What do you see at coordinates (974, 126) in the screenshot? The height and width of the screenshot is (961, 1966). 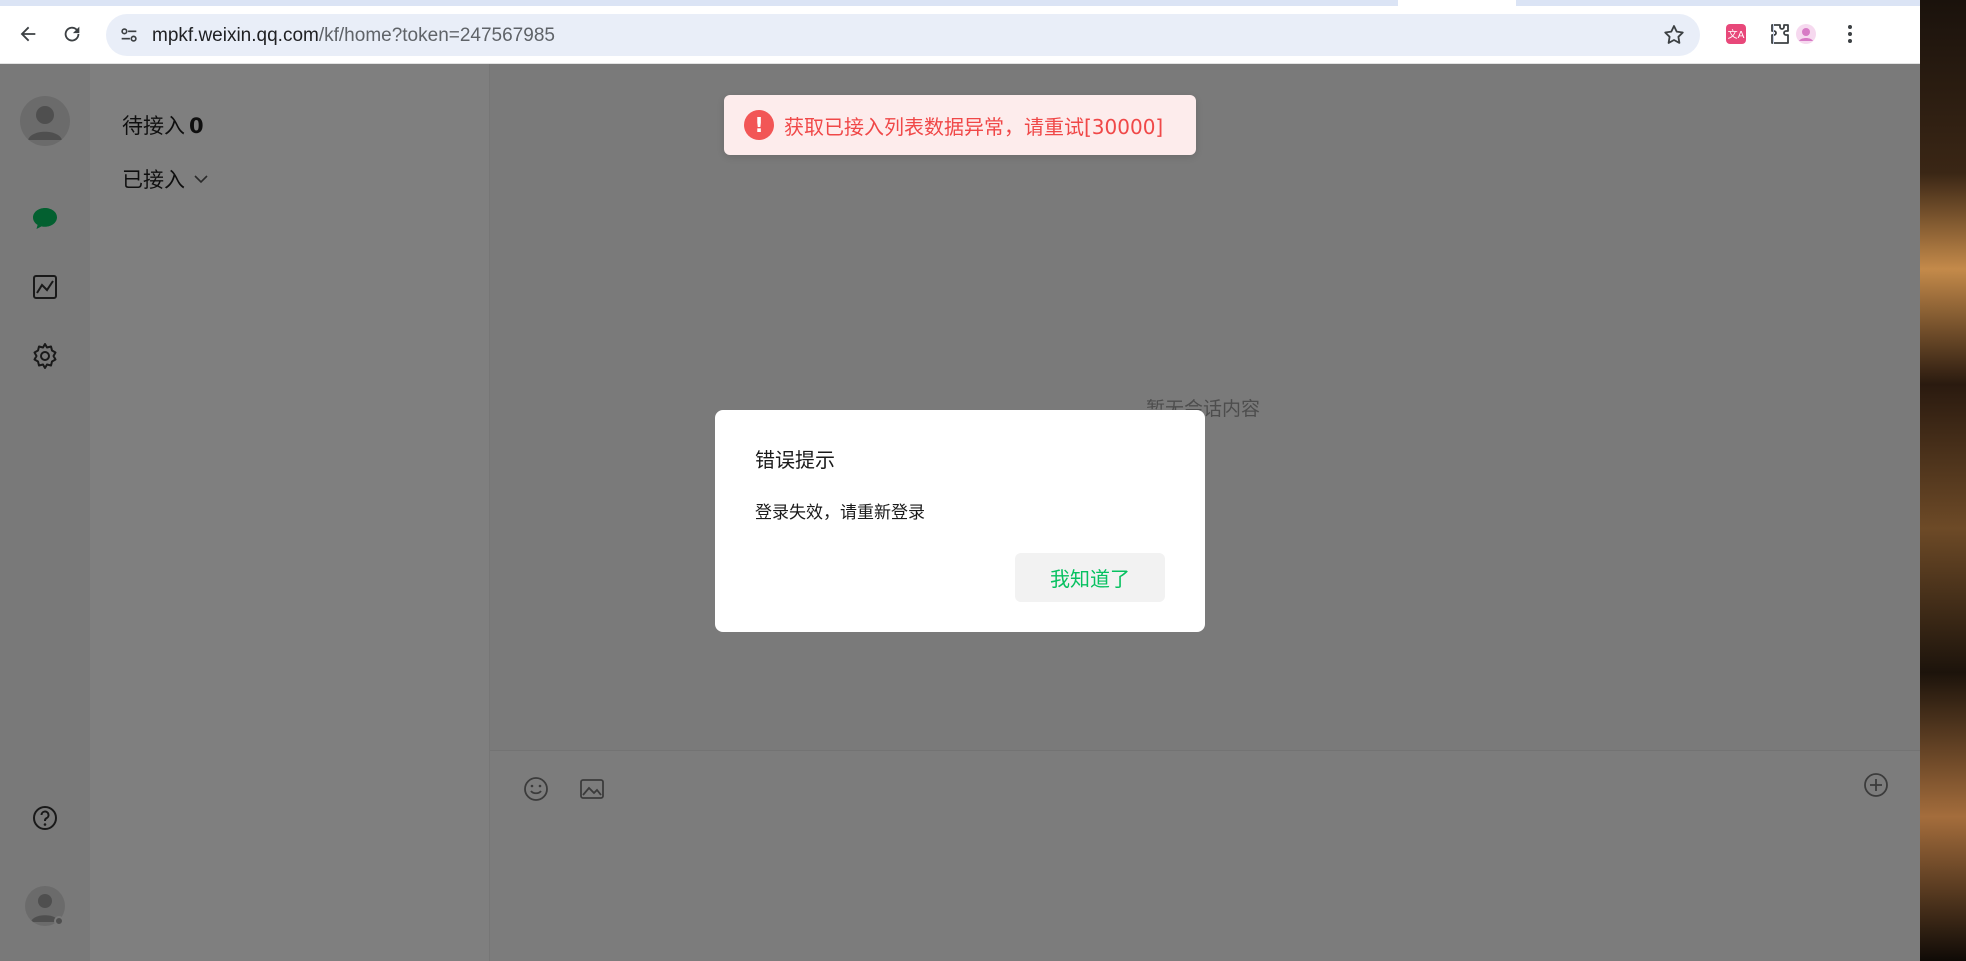 I see `error-toast-message: 获取已接入列表数据异常，请重试[30000]` at bounding box center [974, 126].